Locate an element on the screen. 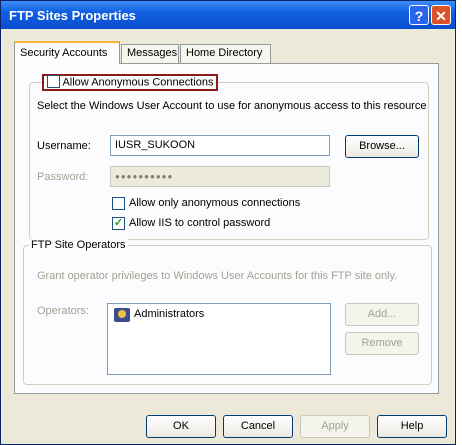  cancel-button: Cancel is located at coordinates (258, 426).